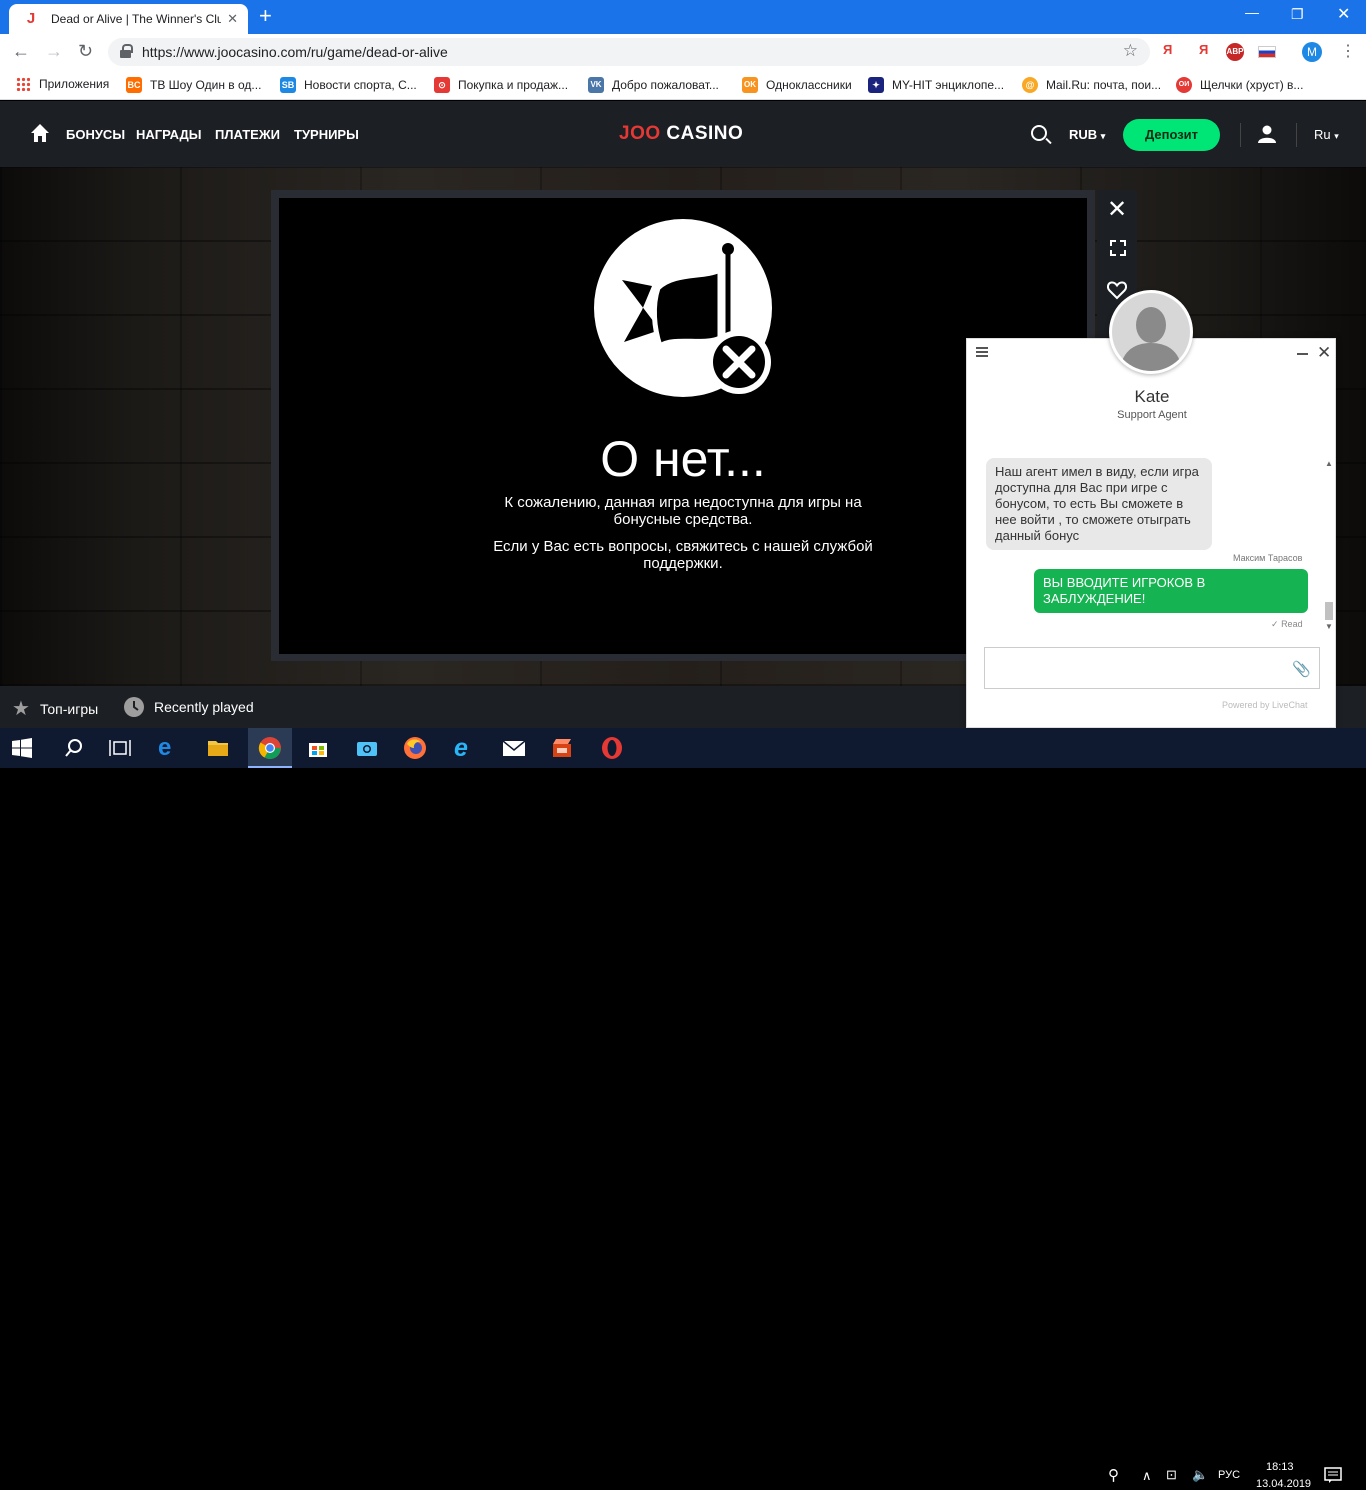 Image resolution: width=1366 pixels, height=1490 pixels. I want to click on bc-icon: BC, so click(134, 85).